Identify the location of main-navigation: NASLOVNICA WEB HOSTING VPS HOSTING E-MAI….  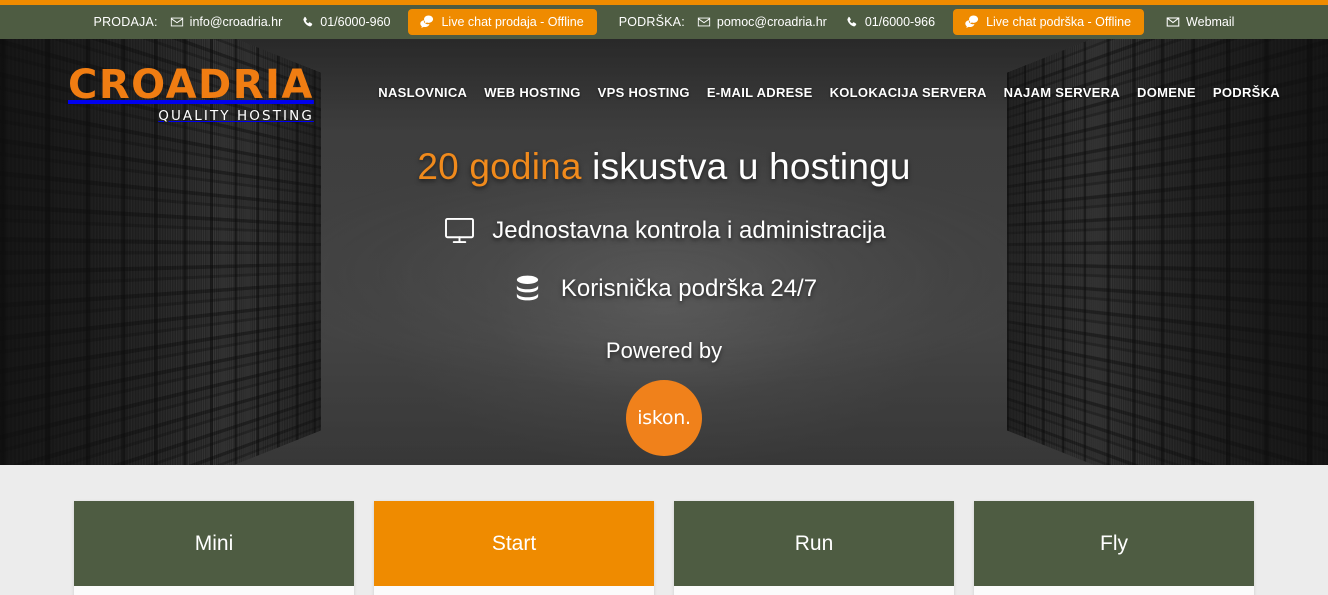
(829, 82).